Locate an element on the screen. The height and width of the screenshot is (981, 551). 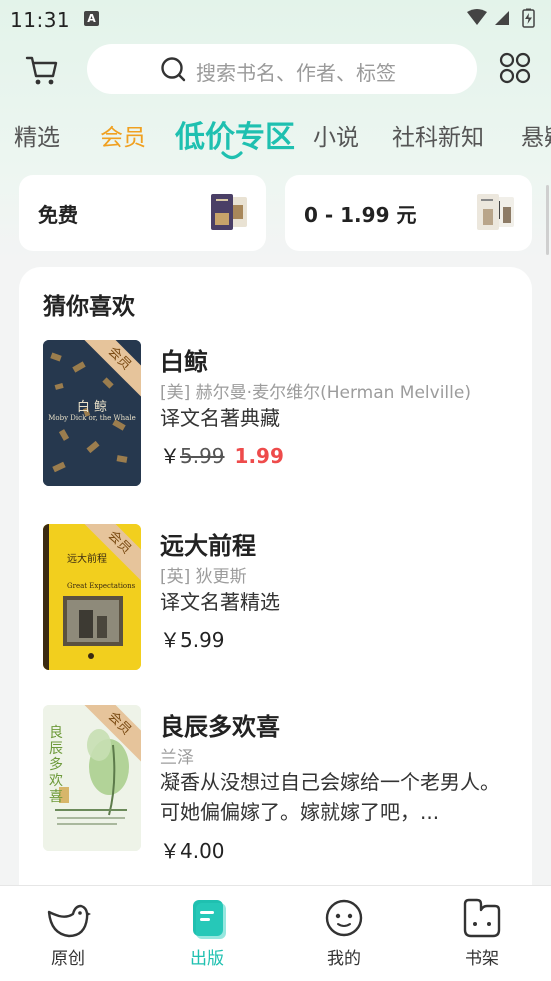
section-title: 猜你喜欢 is located at coordinates (89, 307).